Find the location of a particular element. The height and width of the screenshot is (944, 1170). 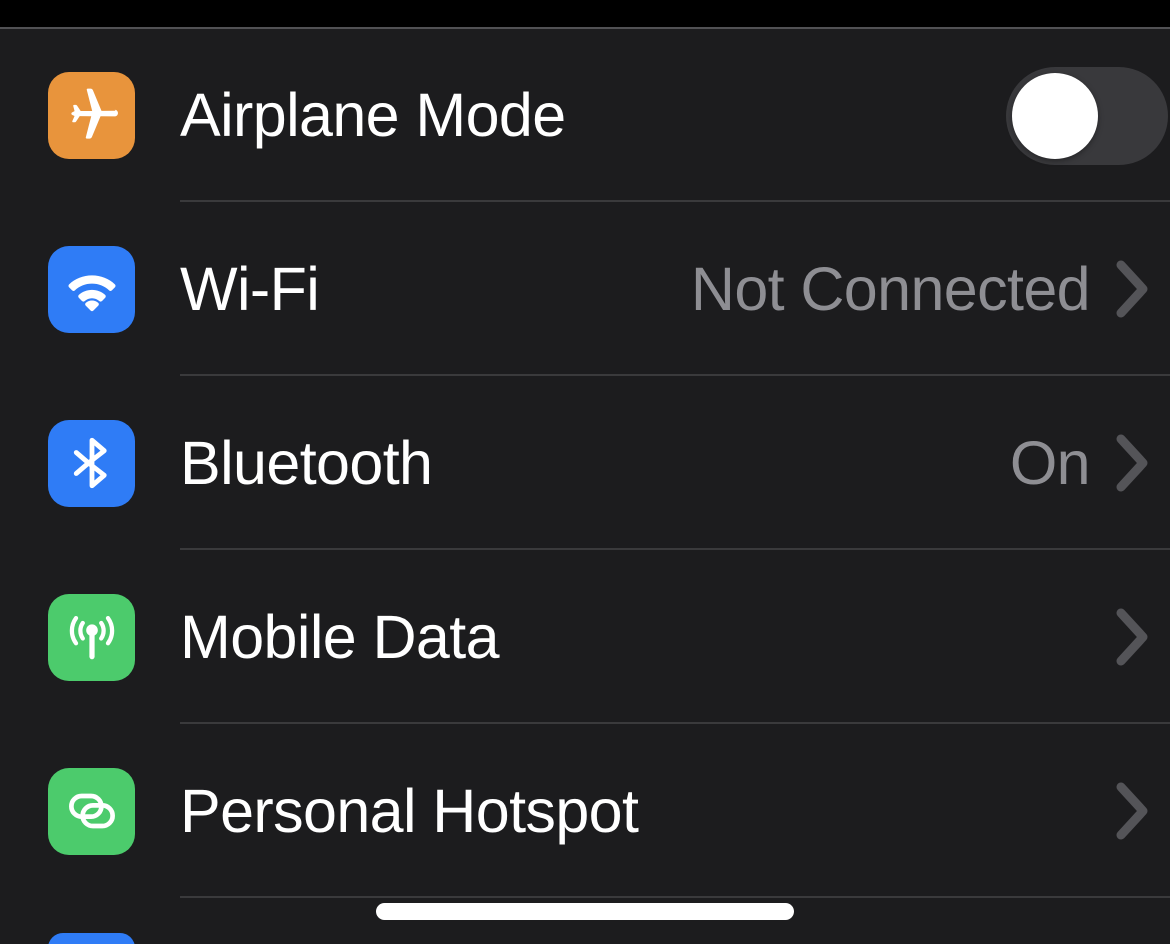

next-row-icon-peek is located at coordinates (91, 938).